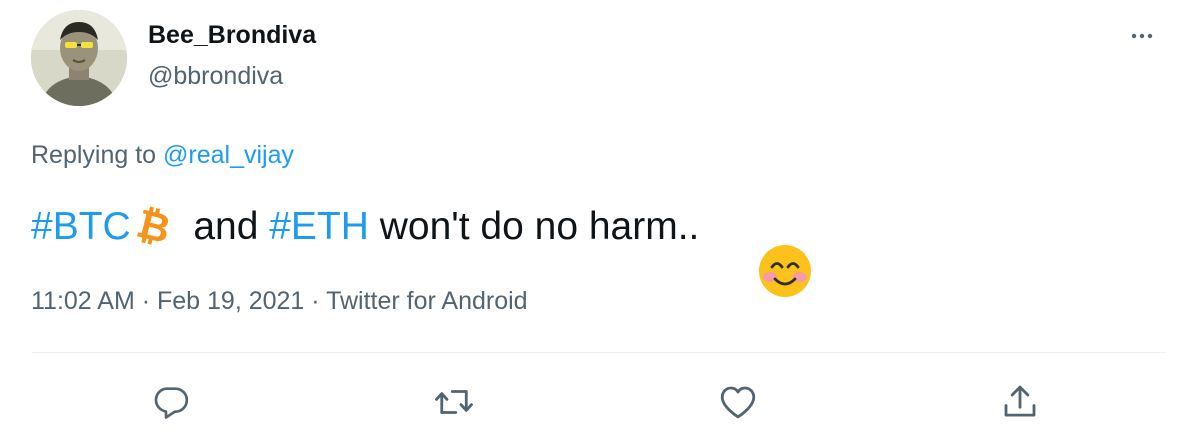 Image resolution: width=1198 pixels, height=446 pixels. Describe the element at coordinates (153, 226) in the screenshot. I see `bitcoin-emoji-icon: ₿` at that location.